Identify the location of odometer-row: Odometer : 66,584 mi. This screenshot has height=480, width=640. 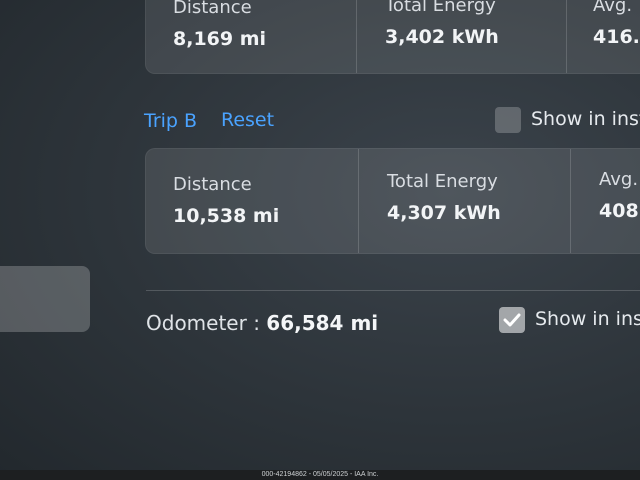
(262, 323).